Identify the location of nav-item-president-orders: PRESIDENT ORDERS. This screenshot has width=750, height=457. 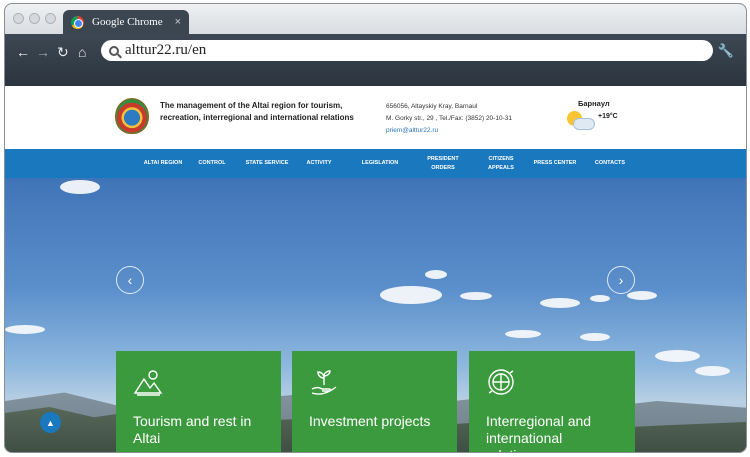
(443, 163).